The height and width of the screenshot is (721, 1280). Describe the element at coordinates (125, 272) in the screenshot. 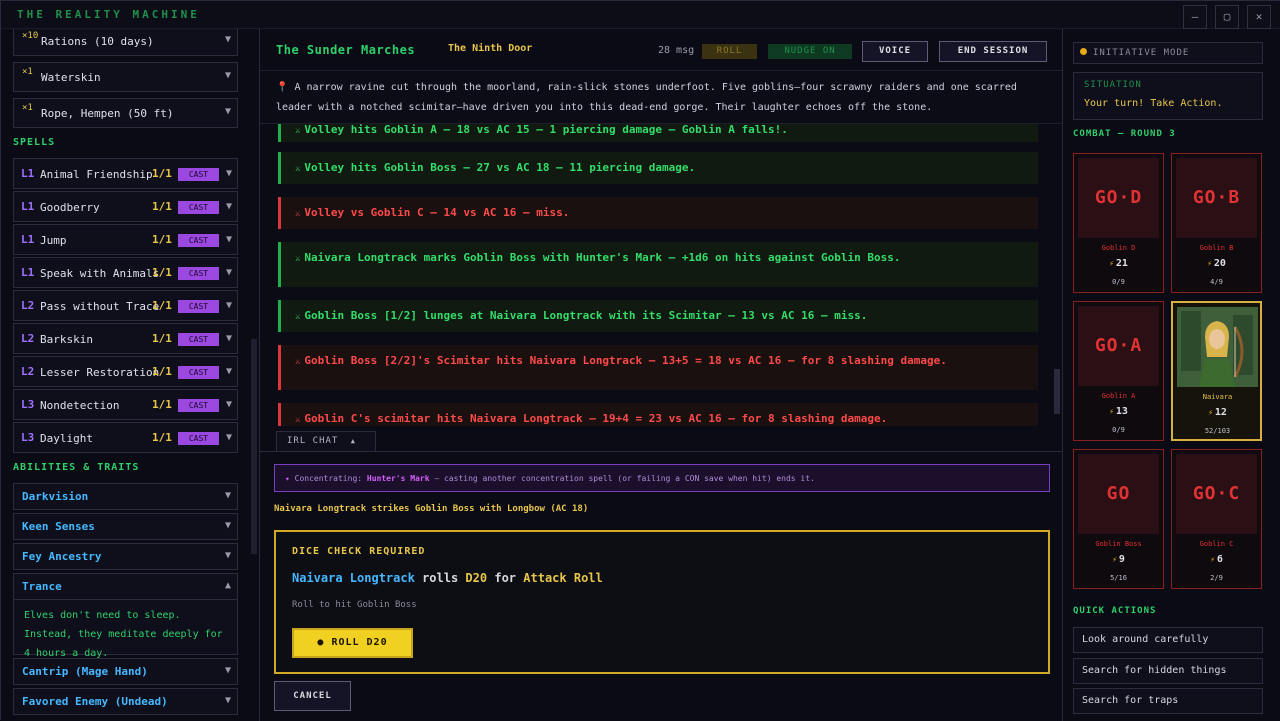

I see `spell-row: L1 Speak with Animals 1/1 CAST ▼` at that location.